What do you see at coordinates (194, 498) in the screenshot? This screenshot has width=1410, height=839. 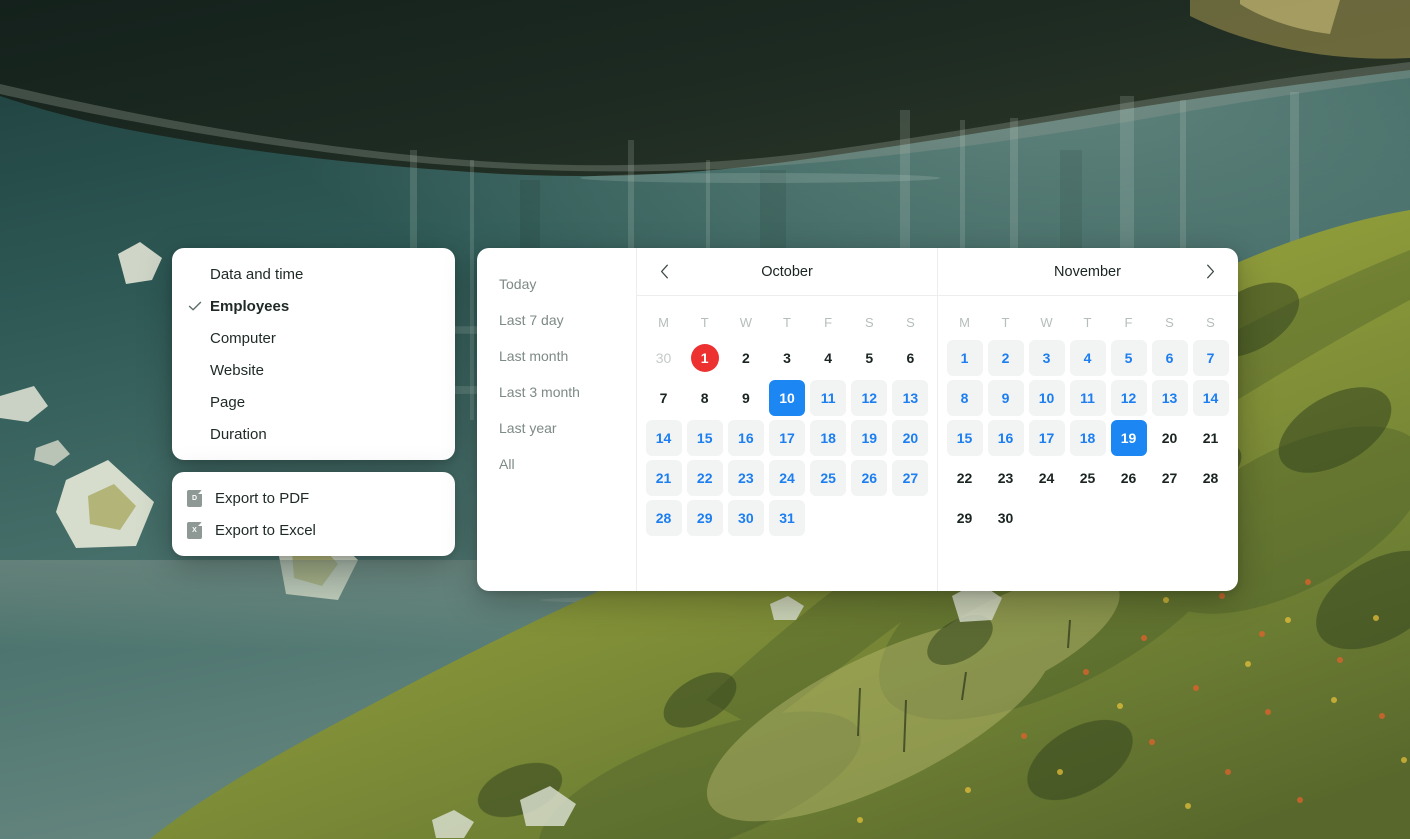 I see `pdf-file-icon-glyph: D` at bounding box center [194, 498].